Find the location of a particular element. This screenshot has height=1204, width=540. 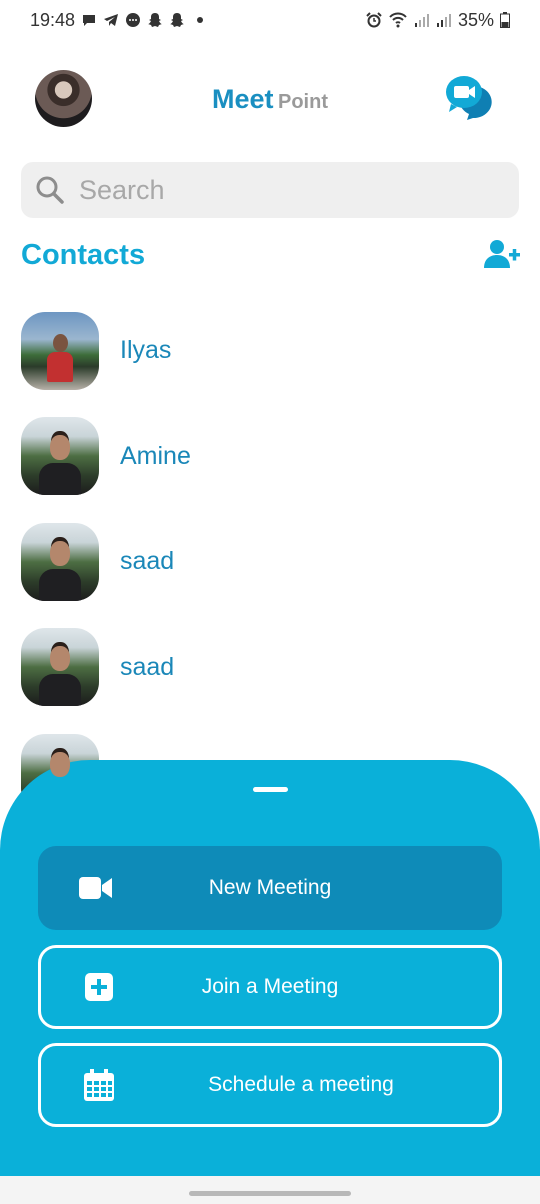

join-meeting-label: Join a Meeting is located at coordinates (270, 986).